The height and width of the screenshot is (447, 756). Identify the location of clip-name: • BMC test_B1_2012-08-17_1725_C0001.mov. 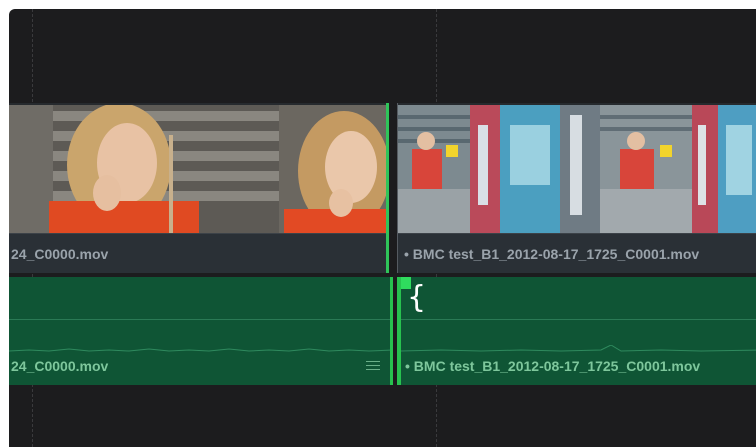
(552, 254).